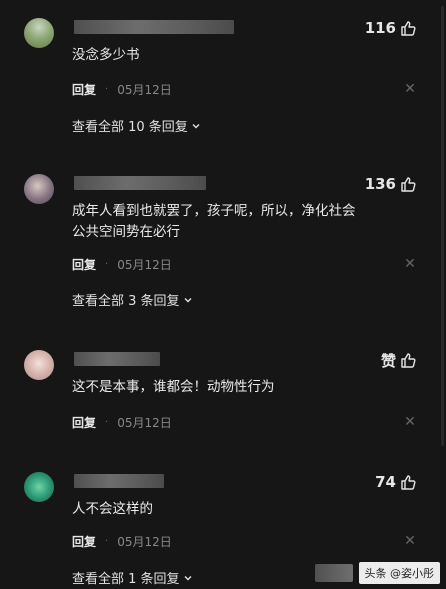 This screenshot has width=446, height=589. Describe the element at coordinates (399, 573) in the screenshot. I see `watermark-text: 头条 @姿小彤` at that location.